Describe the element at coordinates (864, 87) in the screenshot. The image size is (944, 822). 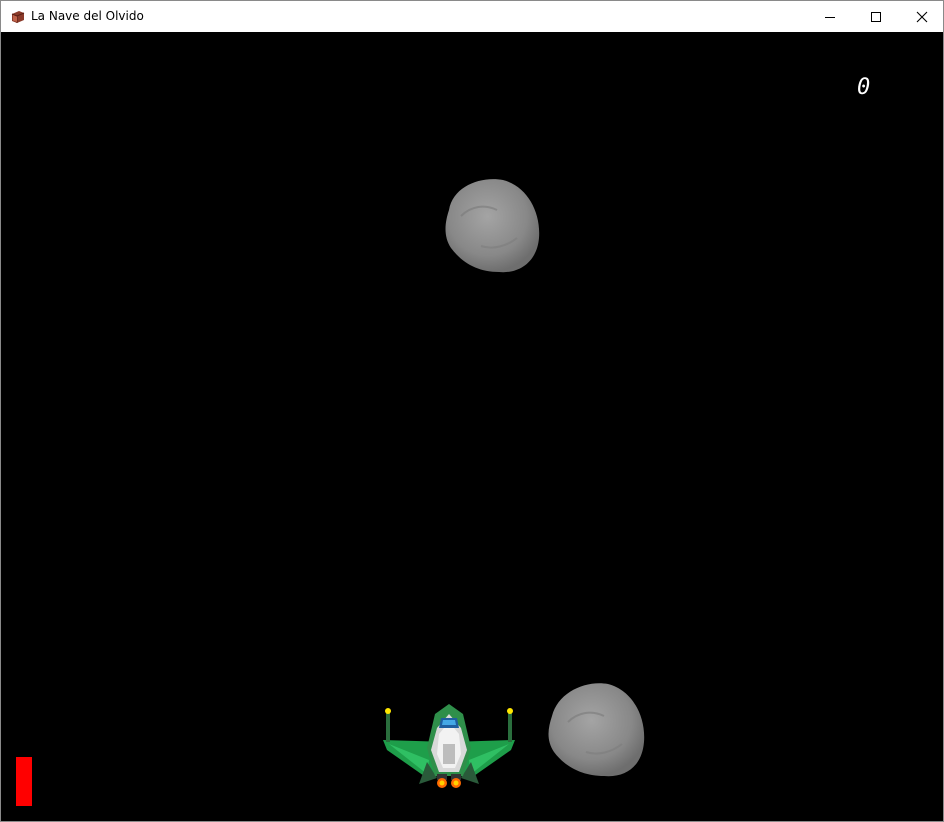
I see `score-display: 0` at that location.